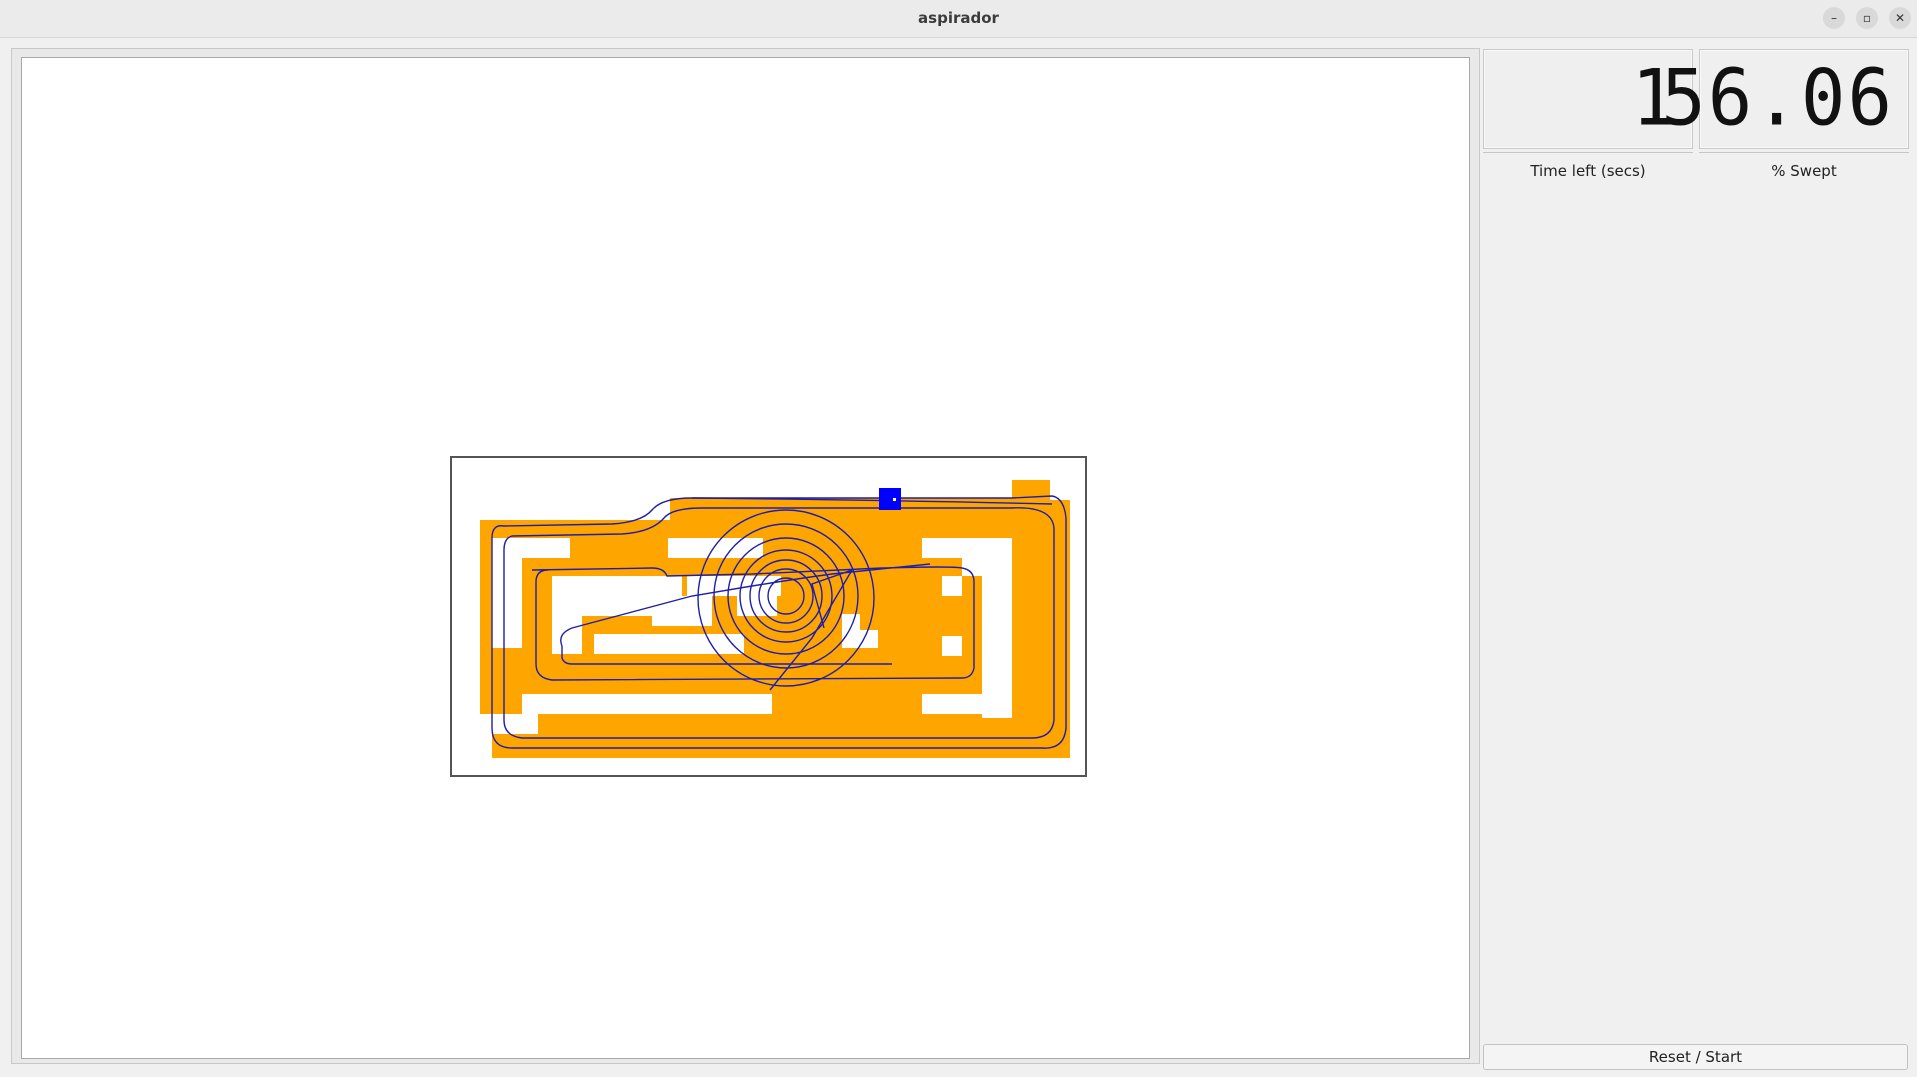 Image resolution: width=1917 pixels, height=1077 pixels. Describe the element at coordinates (1804, 171) in the screenshot. I see `percent-swept-label: % Swept` at that location.